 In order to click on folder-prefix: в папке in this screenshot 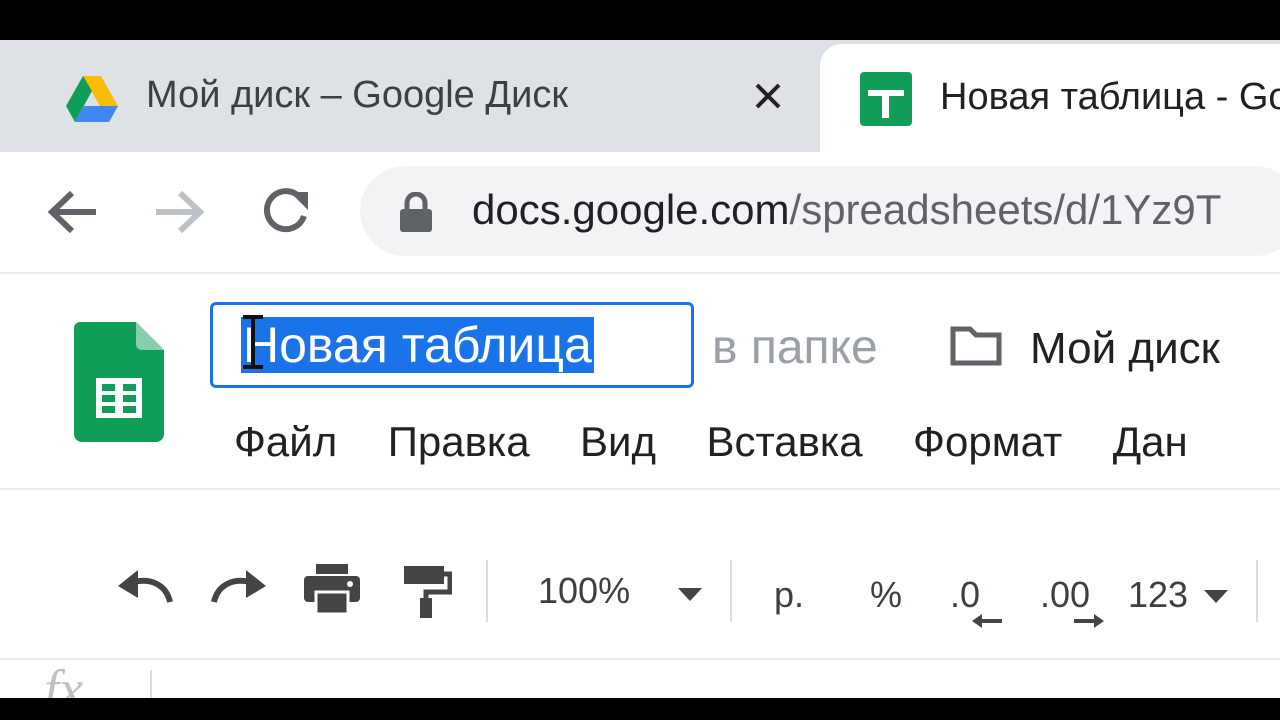, I will do `click(795, 347)`.